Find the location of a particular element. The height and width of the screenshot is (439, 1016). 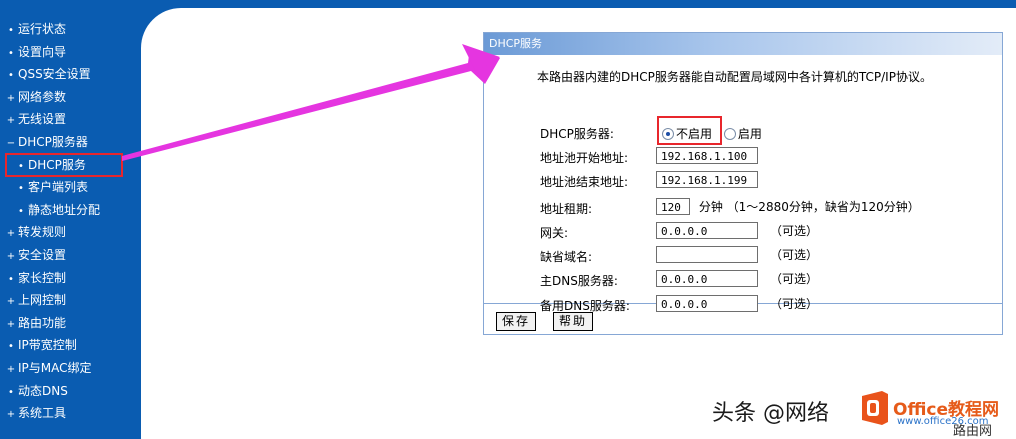

radio-disable is located at coordinates (668, 133).